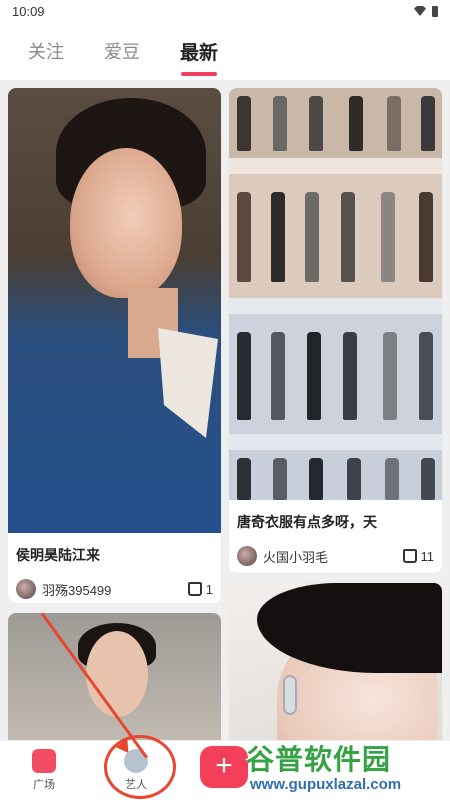 Image resolution: width=450 pixels, height=800 pixels. I want to click on watermark: 谷普软件园 www.gupuxlazal.com, so click(345, 767).